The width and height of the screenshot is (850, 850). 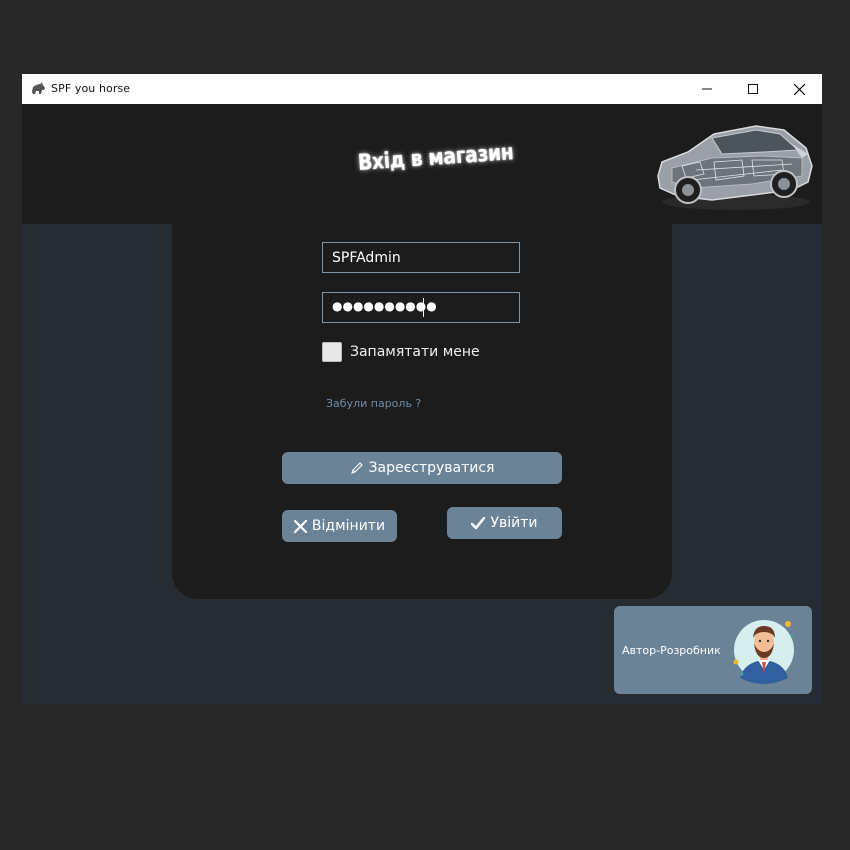 I want to click on register-label: Зареєструватися, so click(x=431, y=468).